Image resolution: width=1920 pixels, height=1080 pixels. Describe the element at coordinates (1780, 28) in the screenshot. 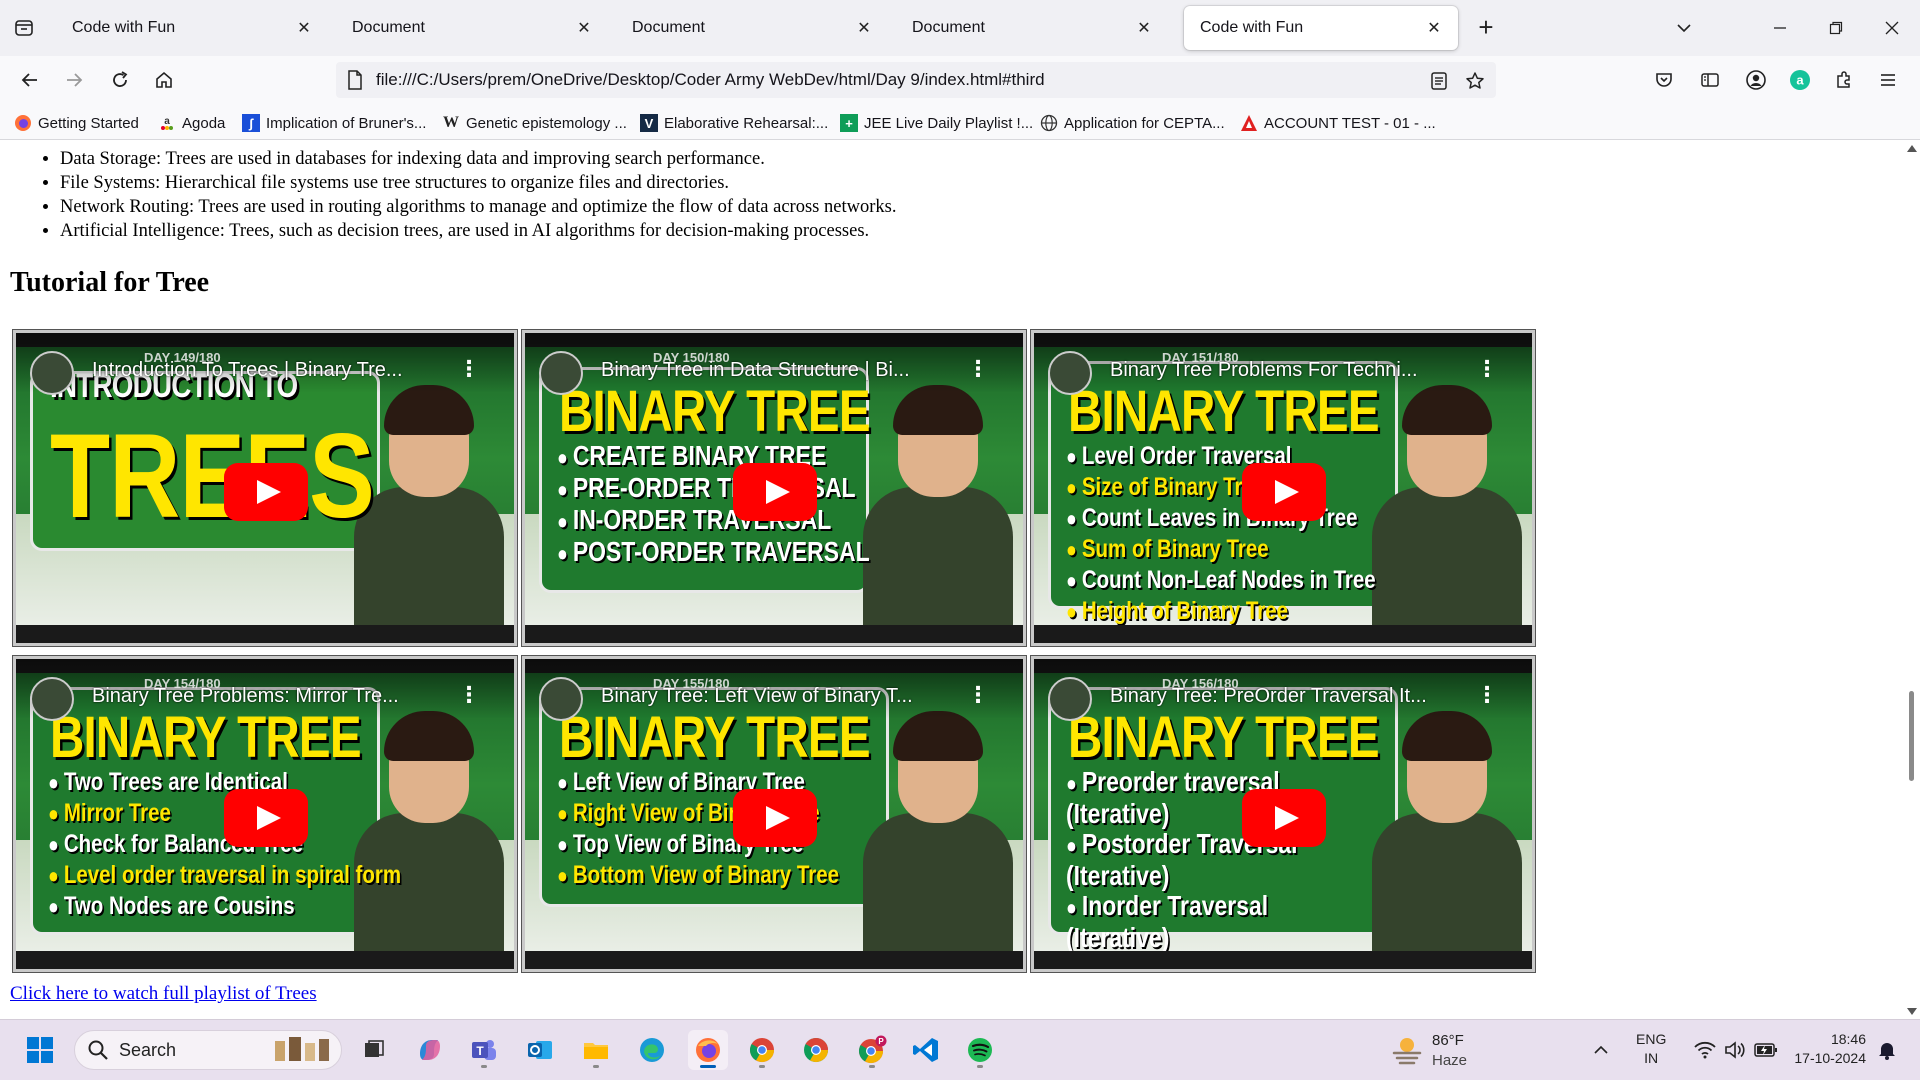

I see `minimize-button` at that location.